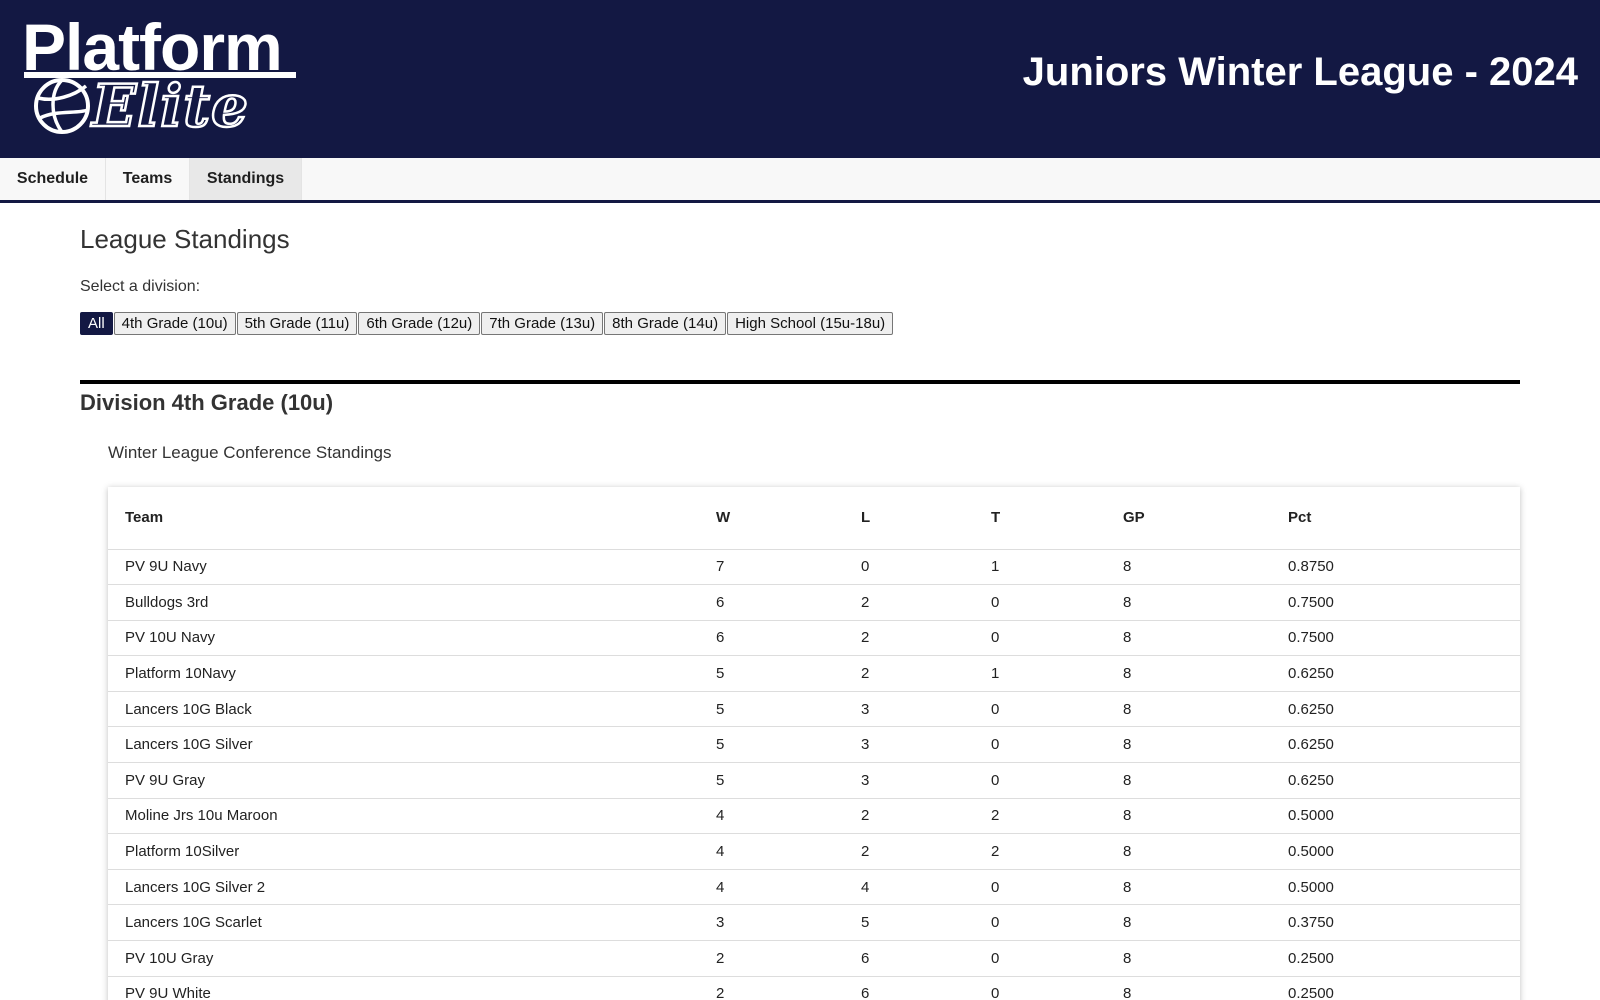 Image resolution: width=1600 pixels, height=1000 pixels. Describe the element at coordinates (412, 745) in the screenshot. I see `team-name-cell: Lancers 10G Silver` at that location.